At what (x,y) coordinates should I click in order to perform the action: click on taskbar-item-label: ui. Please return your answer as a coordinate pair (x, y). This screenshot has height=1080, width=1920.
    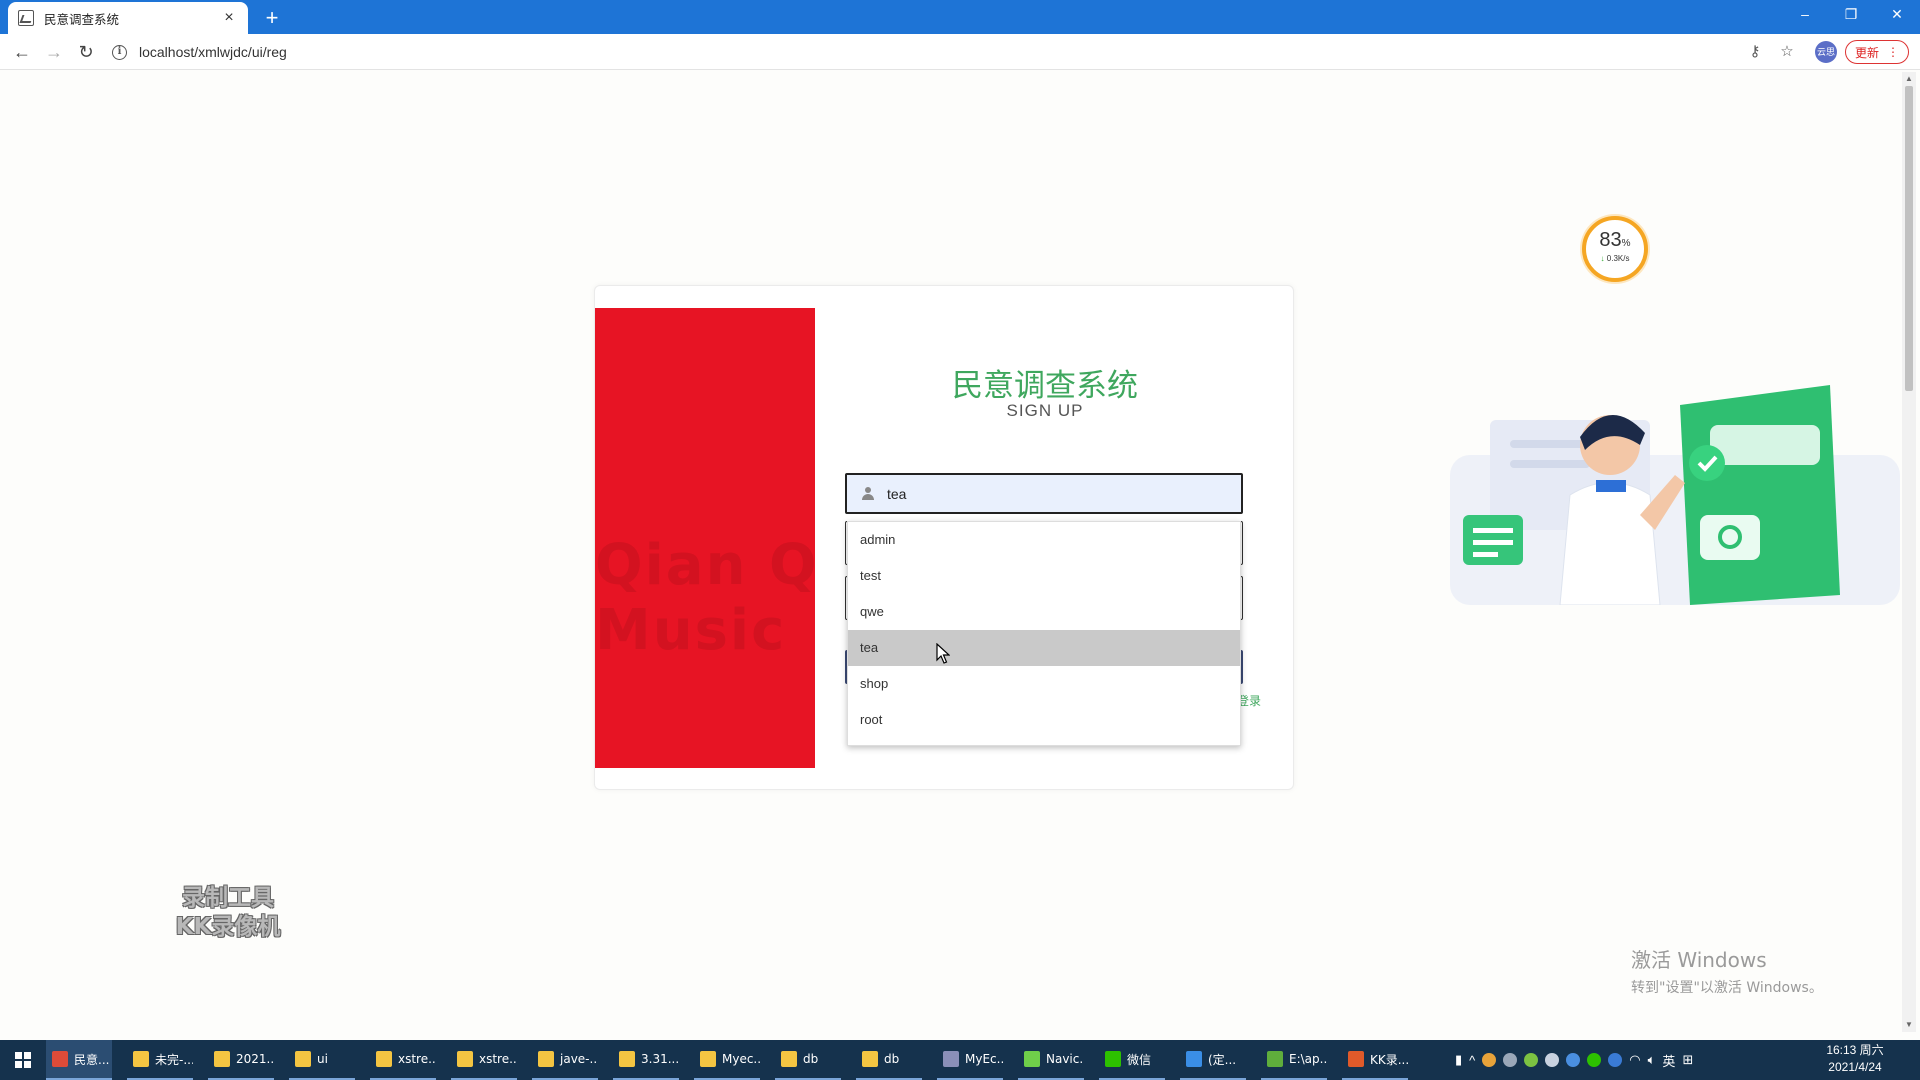
    Looking at the image, I should click on (322, 1059).